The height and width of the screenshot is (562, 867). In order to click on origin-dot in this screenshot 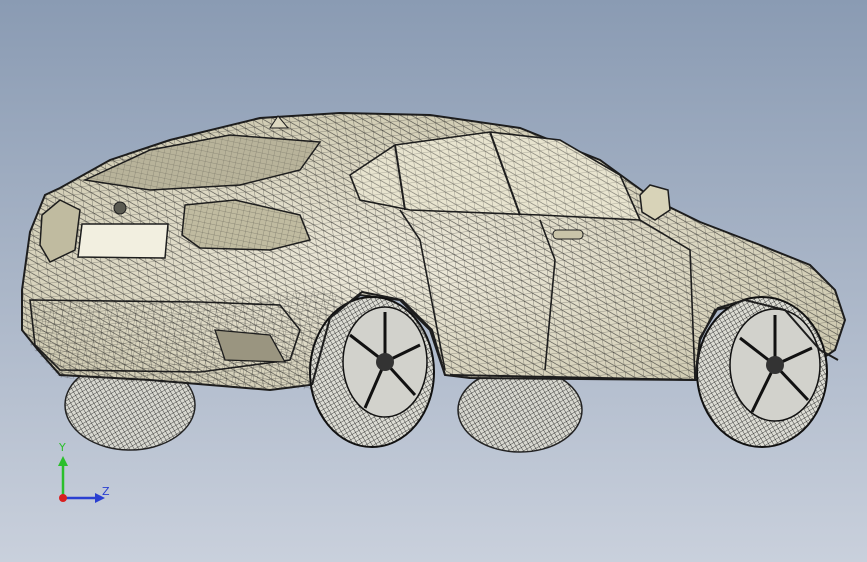, I will do `click(63, 498)`.